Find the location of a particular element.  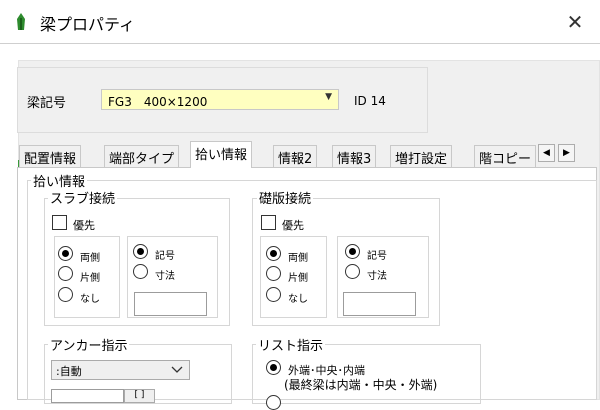

slab-priority-checkbox is located at coordinates (59, 222).